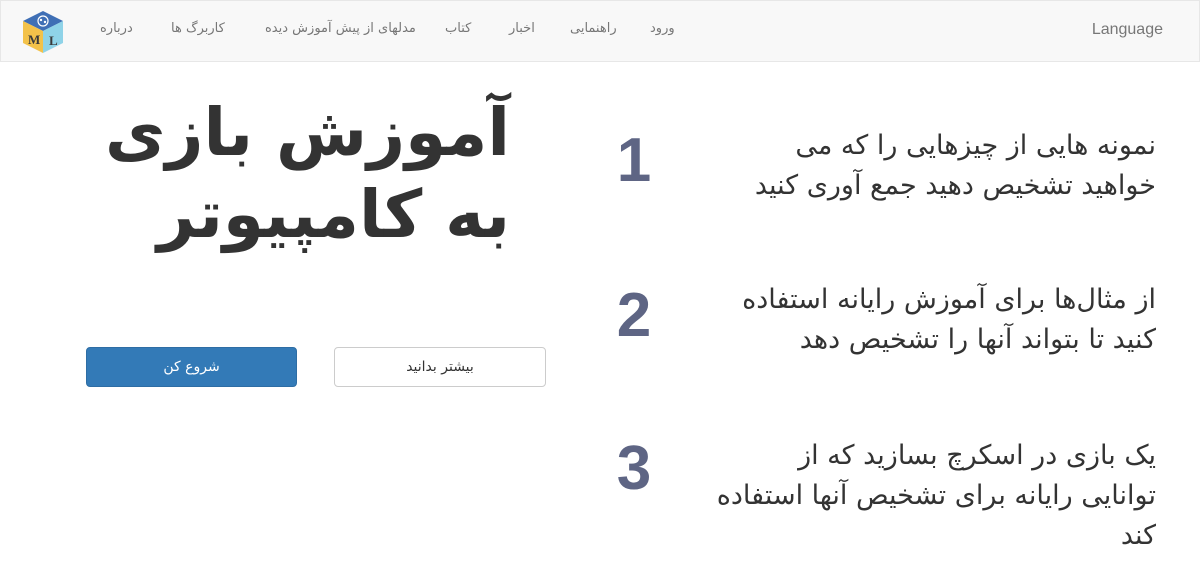 This screenshot has width=1200, height=580. I want to click on language-menu: Language, so click(1127, 30).